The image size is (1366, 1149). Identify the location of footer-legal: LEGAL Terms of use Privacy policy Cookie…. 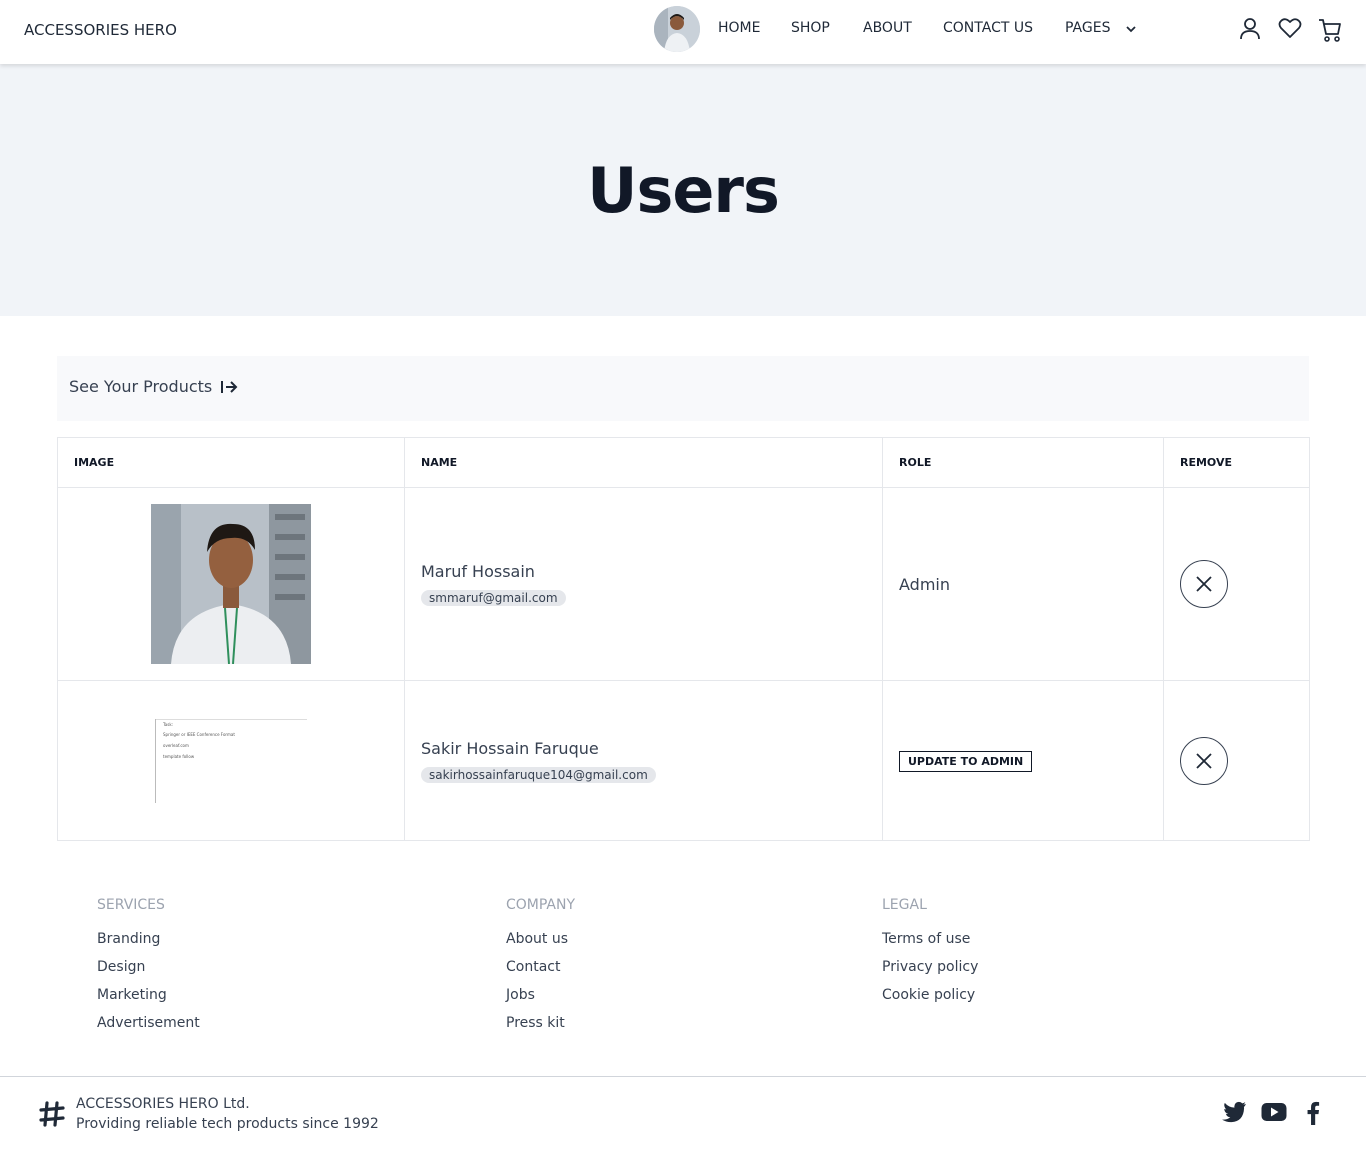
(930, 955).